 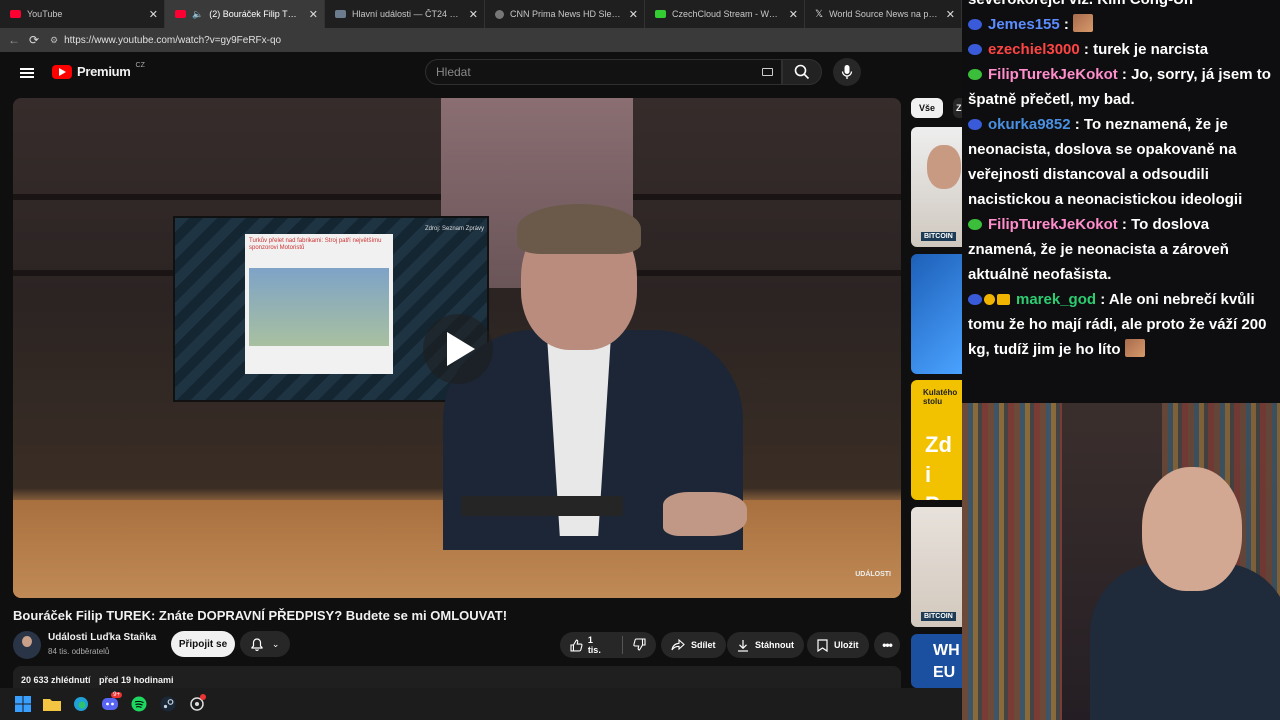 I want to click on chip-filter: Z, so click(x=957, y=108).